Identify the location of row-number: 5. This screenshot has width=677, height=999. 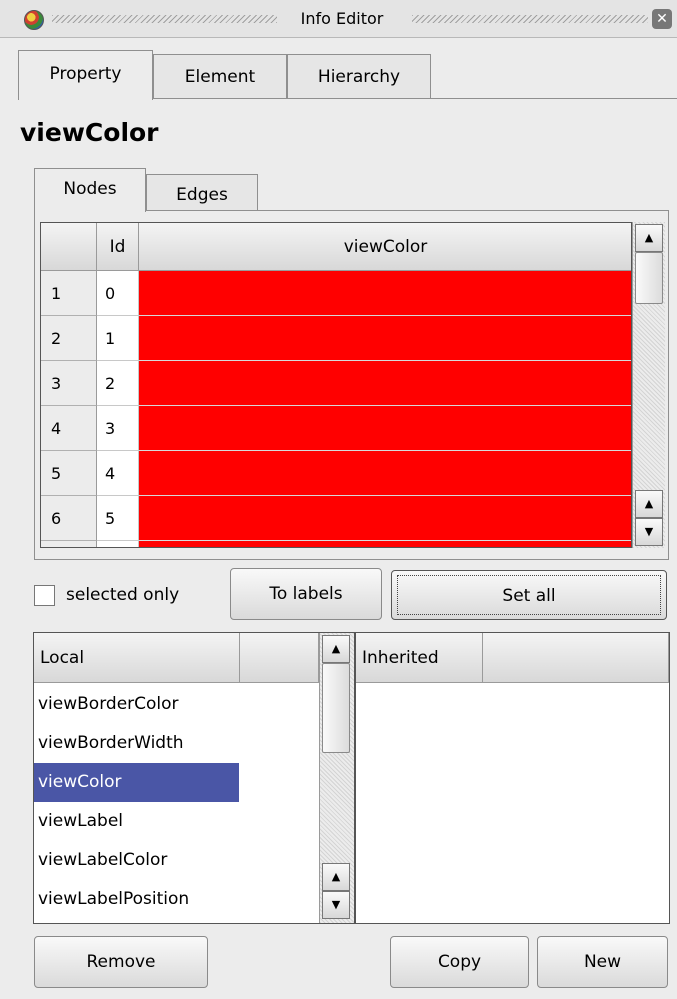
(69, 473).